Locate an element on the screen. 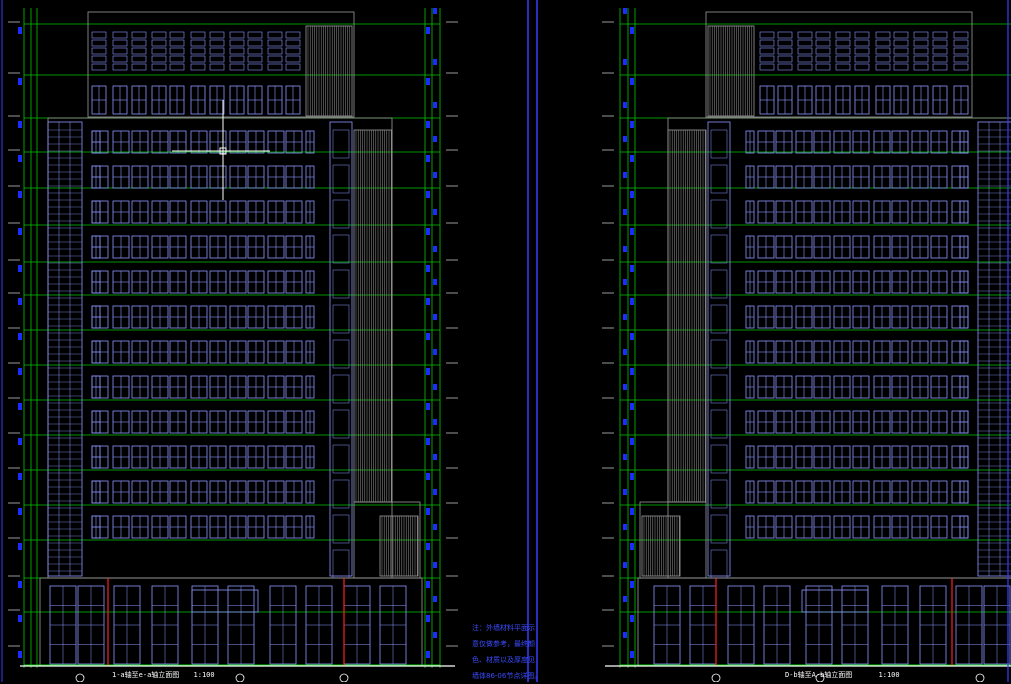 This screenshot has height=684, width=1011. right-scale-text: 1:100 is located at coordinates (889, 675).